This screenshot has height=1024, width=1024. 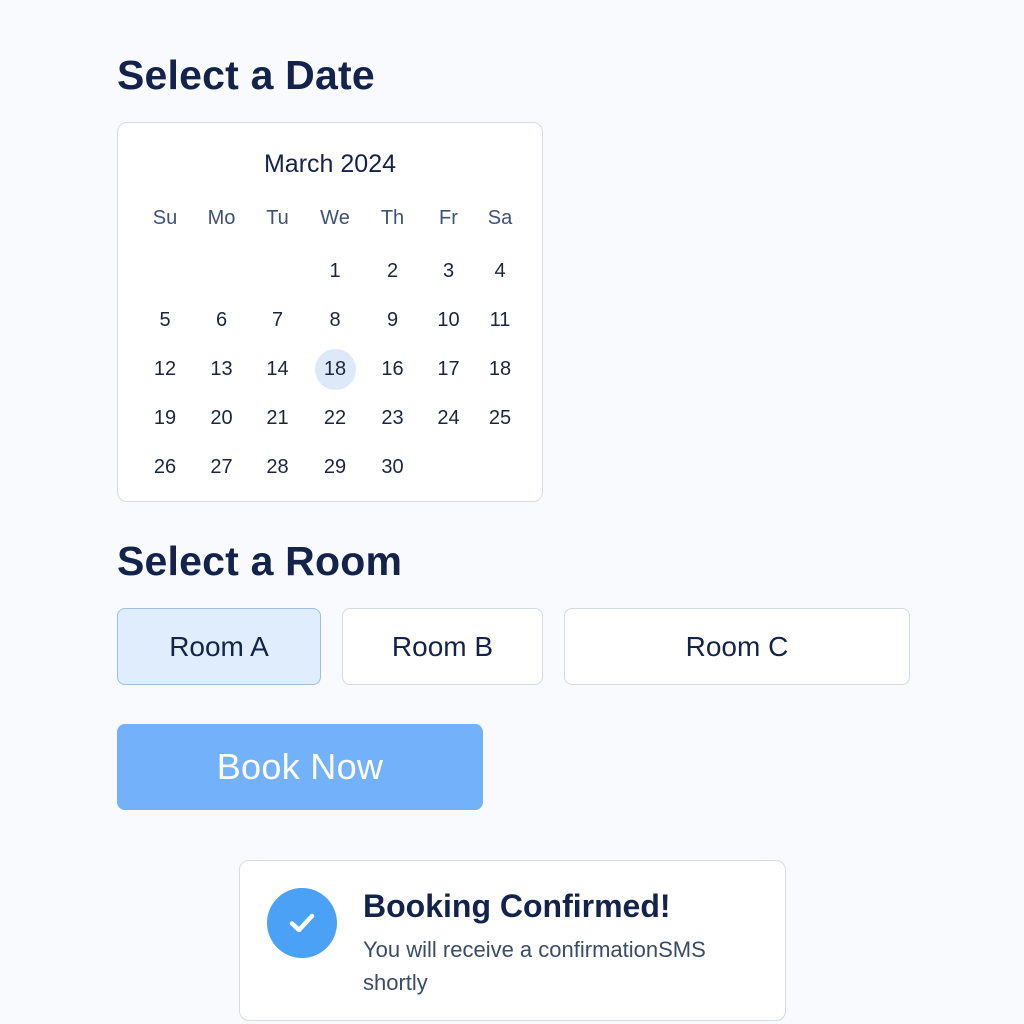 What do you see at coordinates (500, 218) in the screenshot?
I see `weekday-label: Sa` at bounding box center [500, 218].